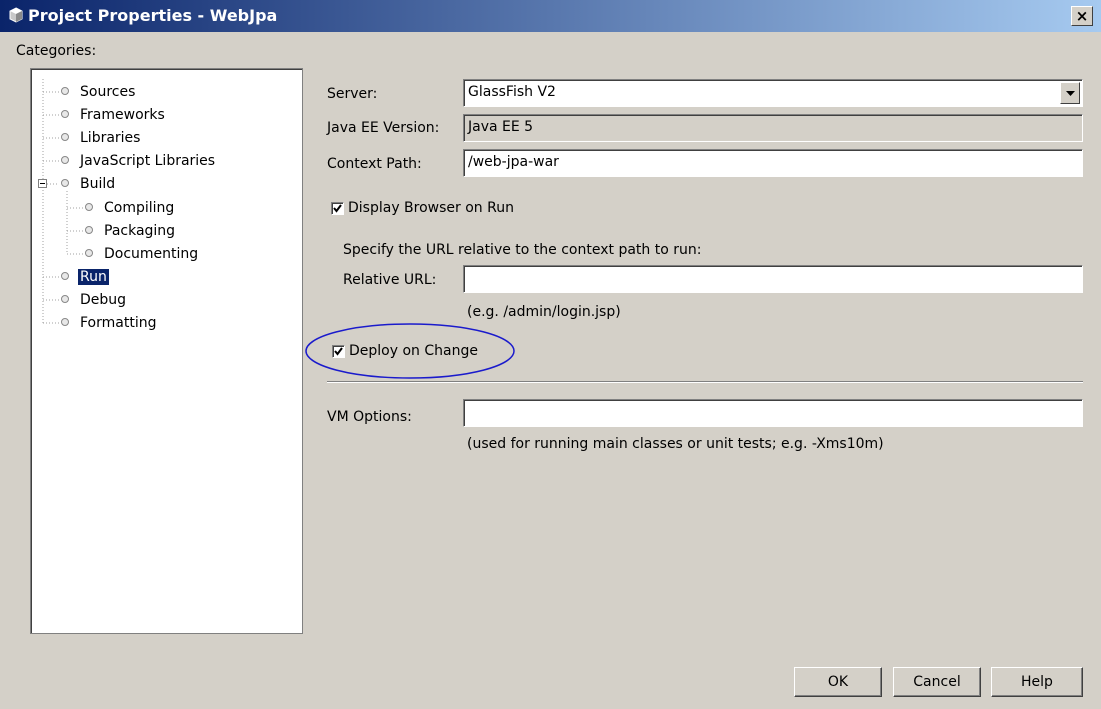 The height and width of the screenshot is (709, 1101). What do you see at coordinates (838, 682) in the screenshot?
I see `ok-button: OK` at bounding box center [838, 682].